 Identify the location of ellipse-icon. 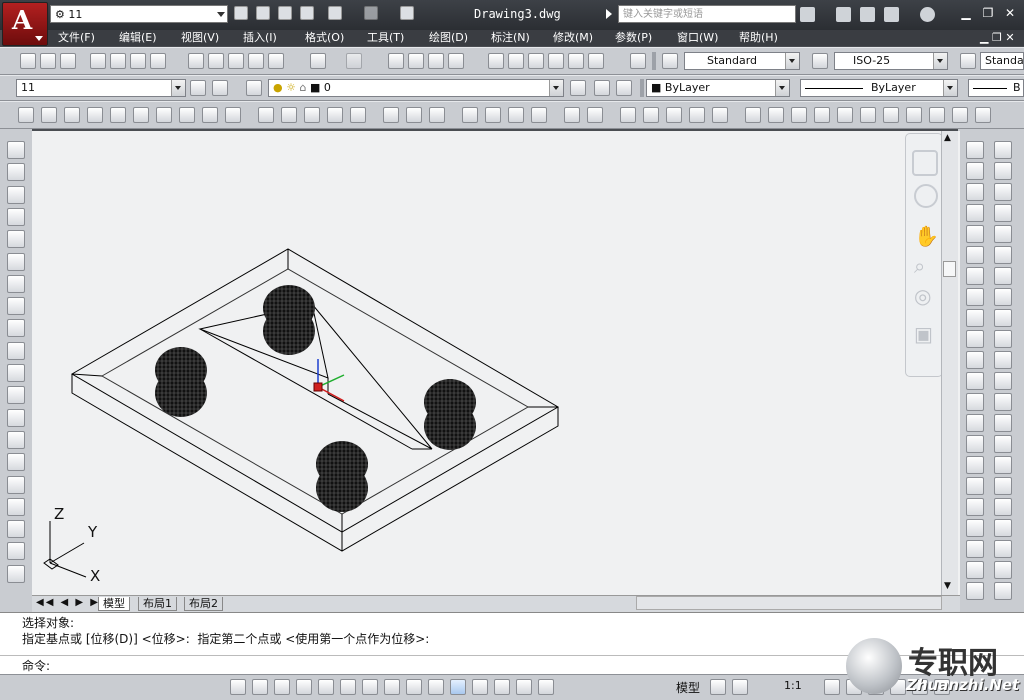
(16, 350).